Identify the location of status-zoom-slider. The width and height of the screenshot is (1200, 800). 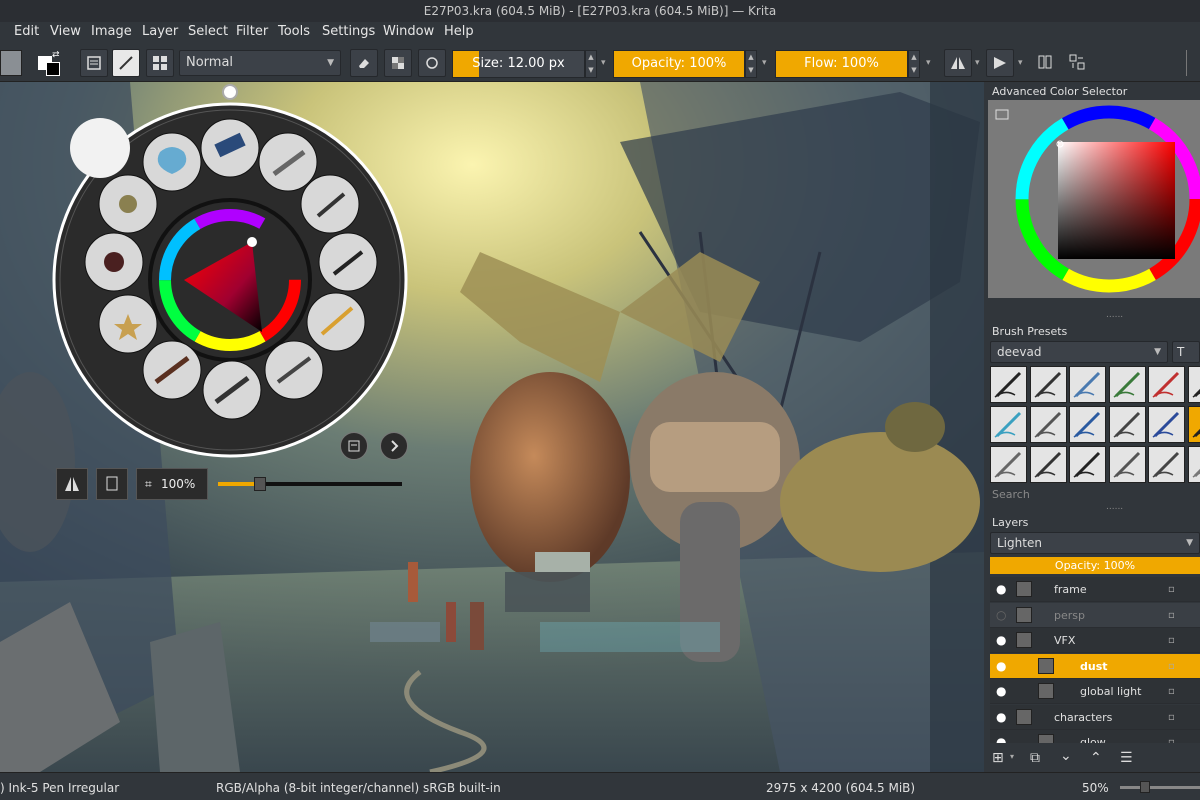
(1160, 787).